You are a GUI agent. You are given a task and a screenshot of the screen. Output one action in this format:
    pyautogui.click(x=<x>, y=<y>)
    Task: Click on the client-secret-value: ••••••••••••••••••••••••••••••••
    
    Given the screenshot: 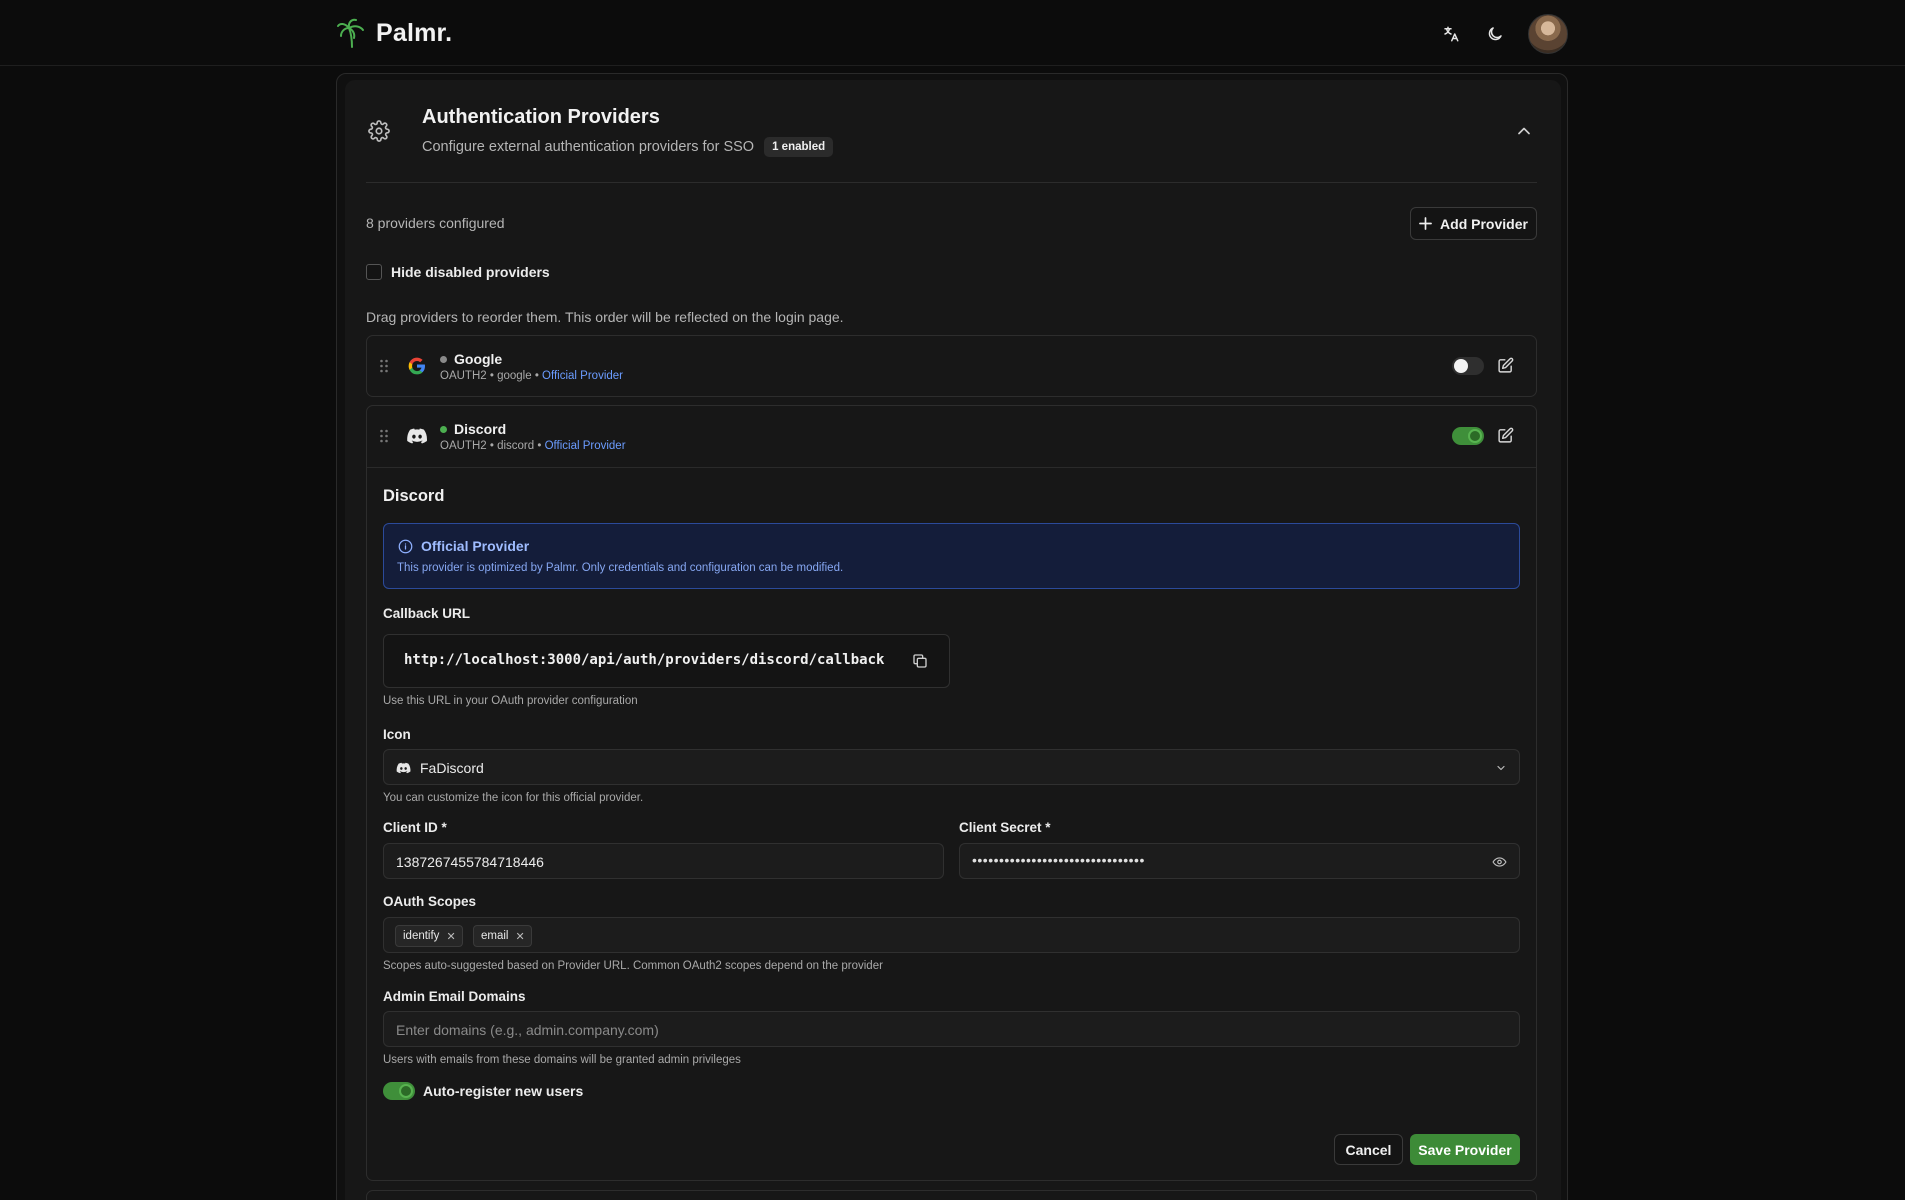 What is the action you would take?
    pyautogui.click(x=1058, y=860)
    